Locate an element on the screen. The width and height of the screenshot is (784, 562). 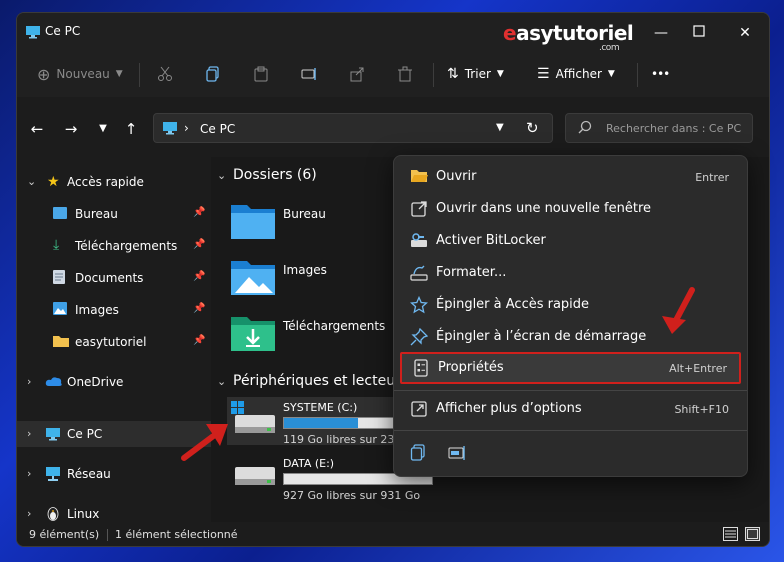
maximize-icon is located at coordinates (699, 33).